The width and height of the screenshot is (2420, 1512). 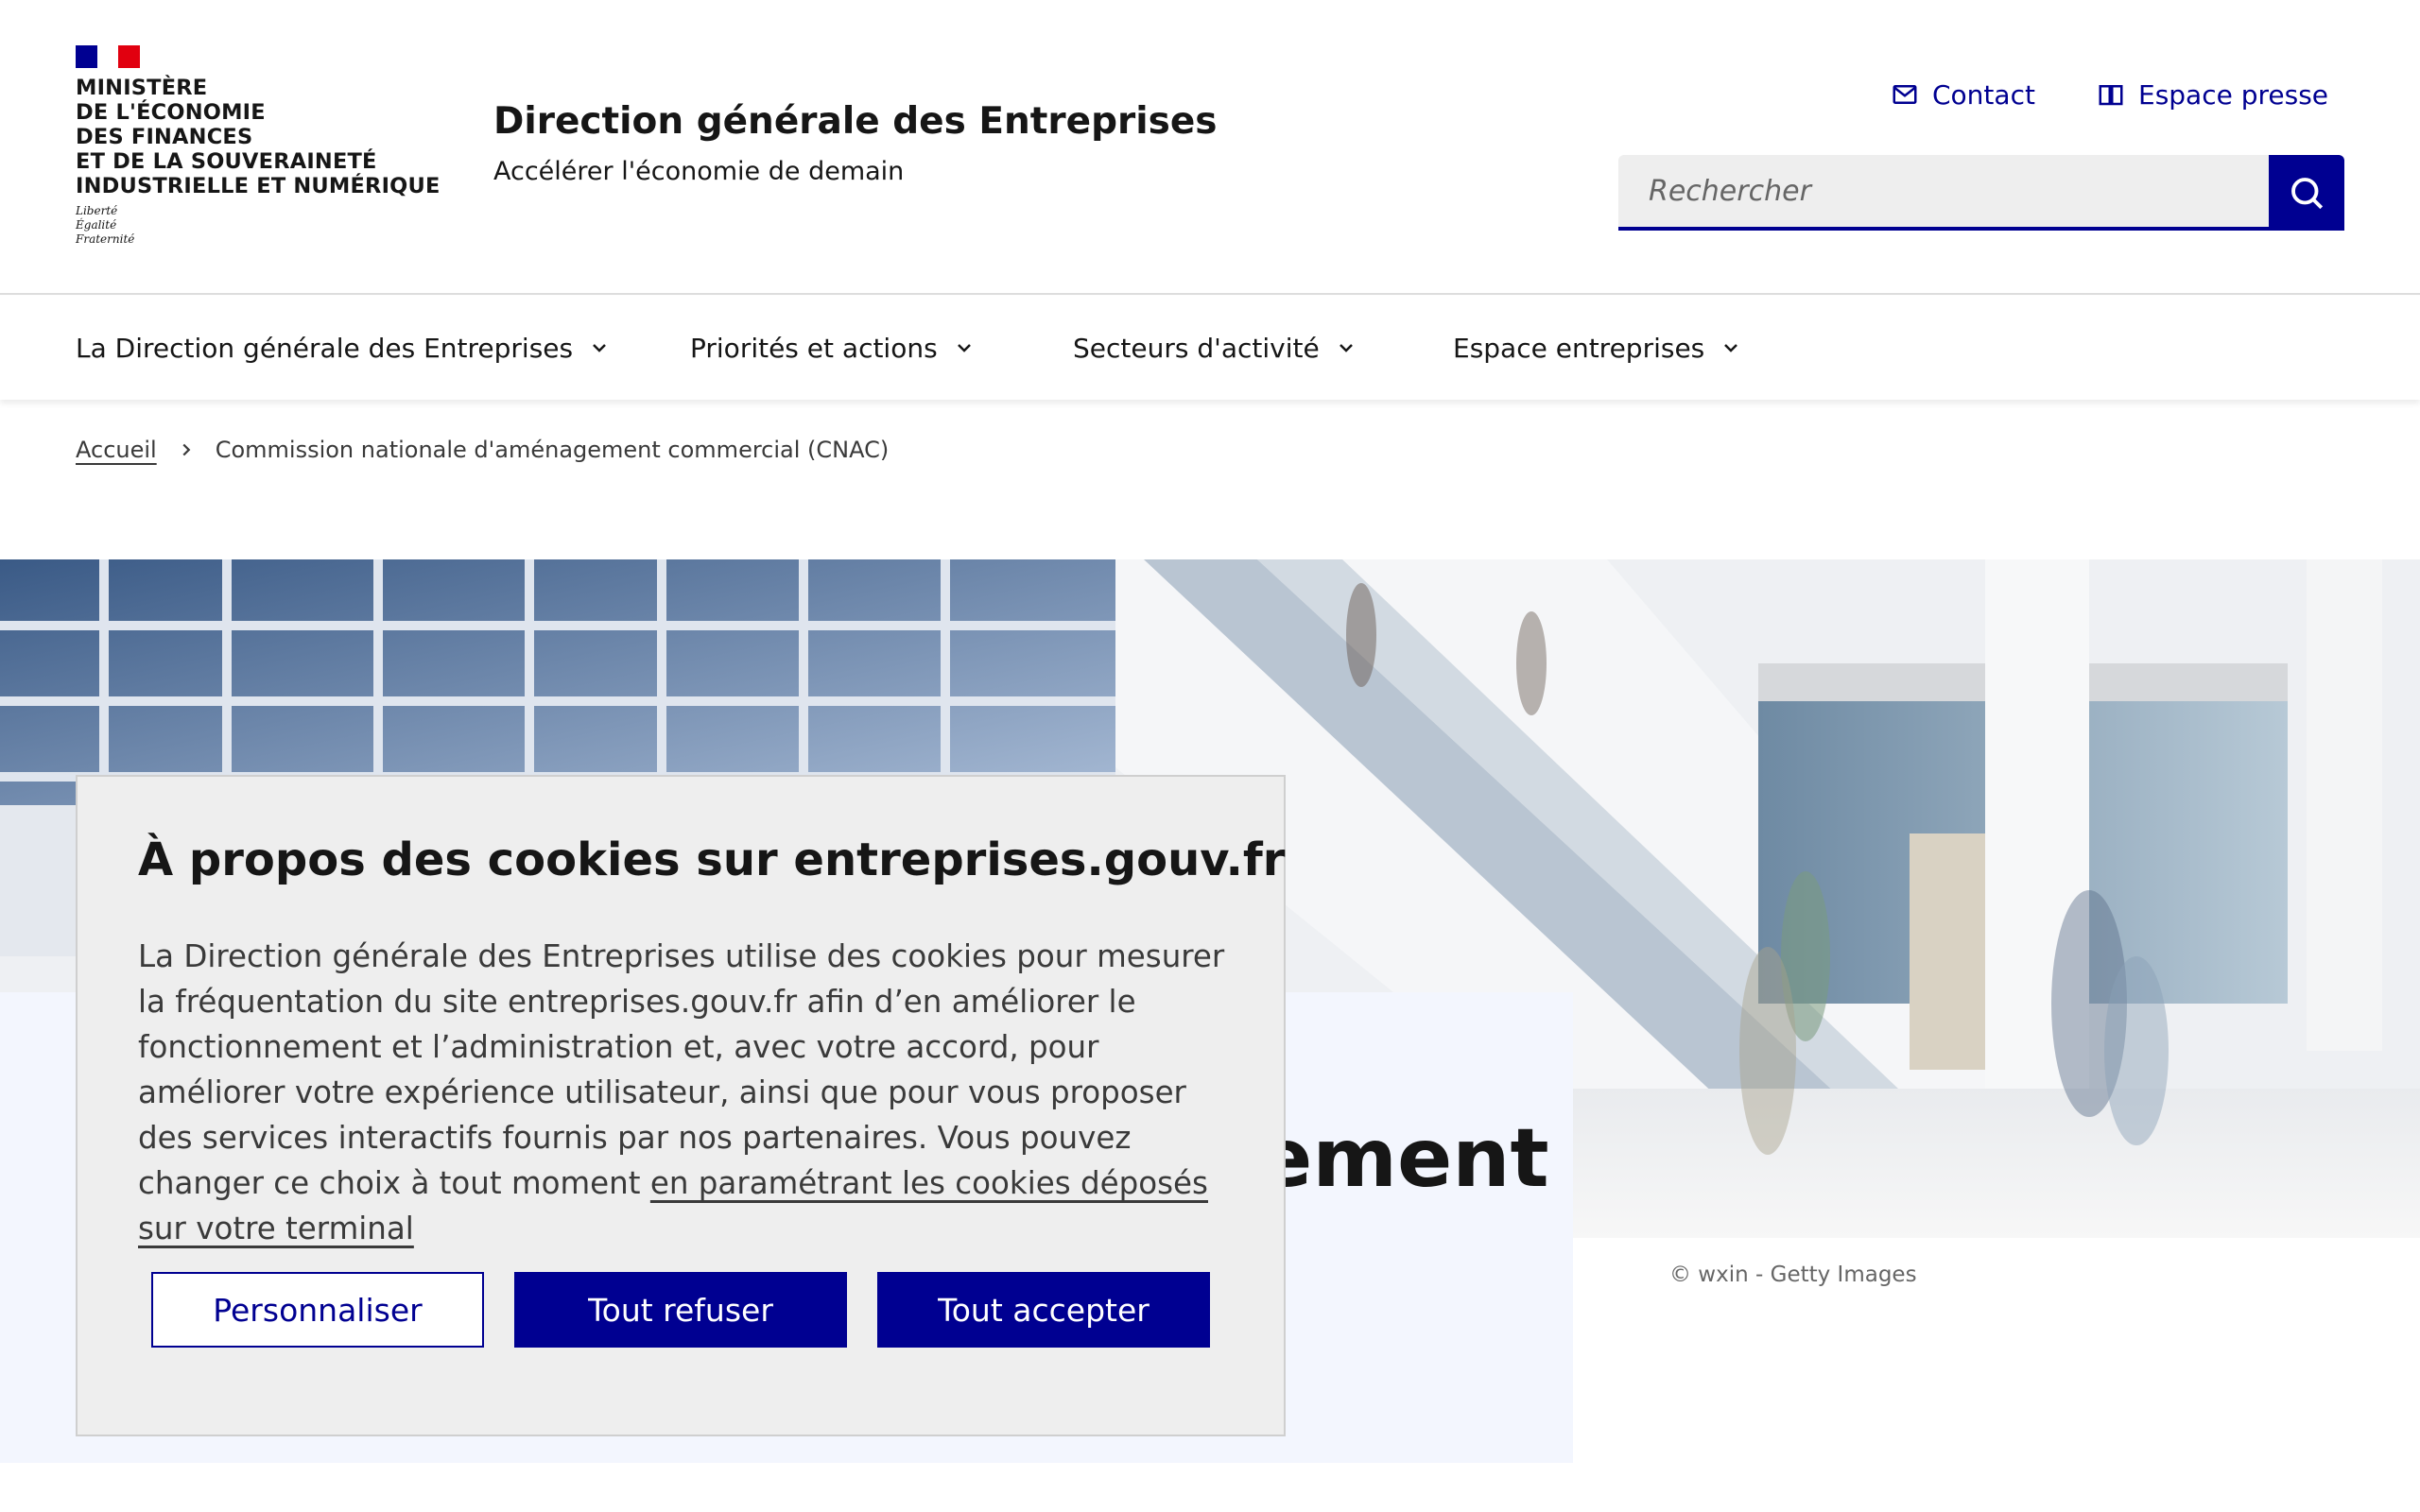 What do you see at coordinates (2233, 94) in the screenshot?
I see `press-space-label: Espace presse` at bounding box center [2233, 94].